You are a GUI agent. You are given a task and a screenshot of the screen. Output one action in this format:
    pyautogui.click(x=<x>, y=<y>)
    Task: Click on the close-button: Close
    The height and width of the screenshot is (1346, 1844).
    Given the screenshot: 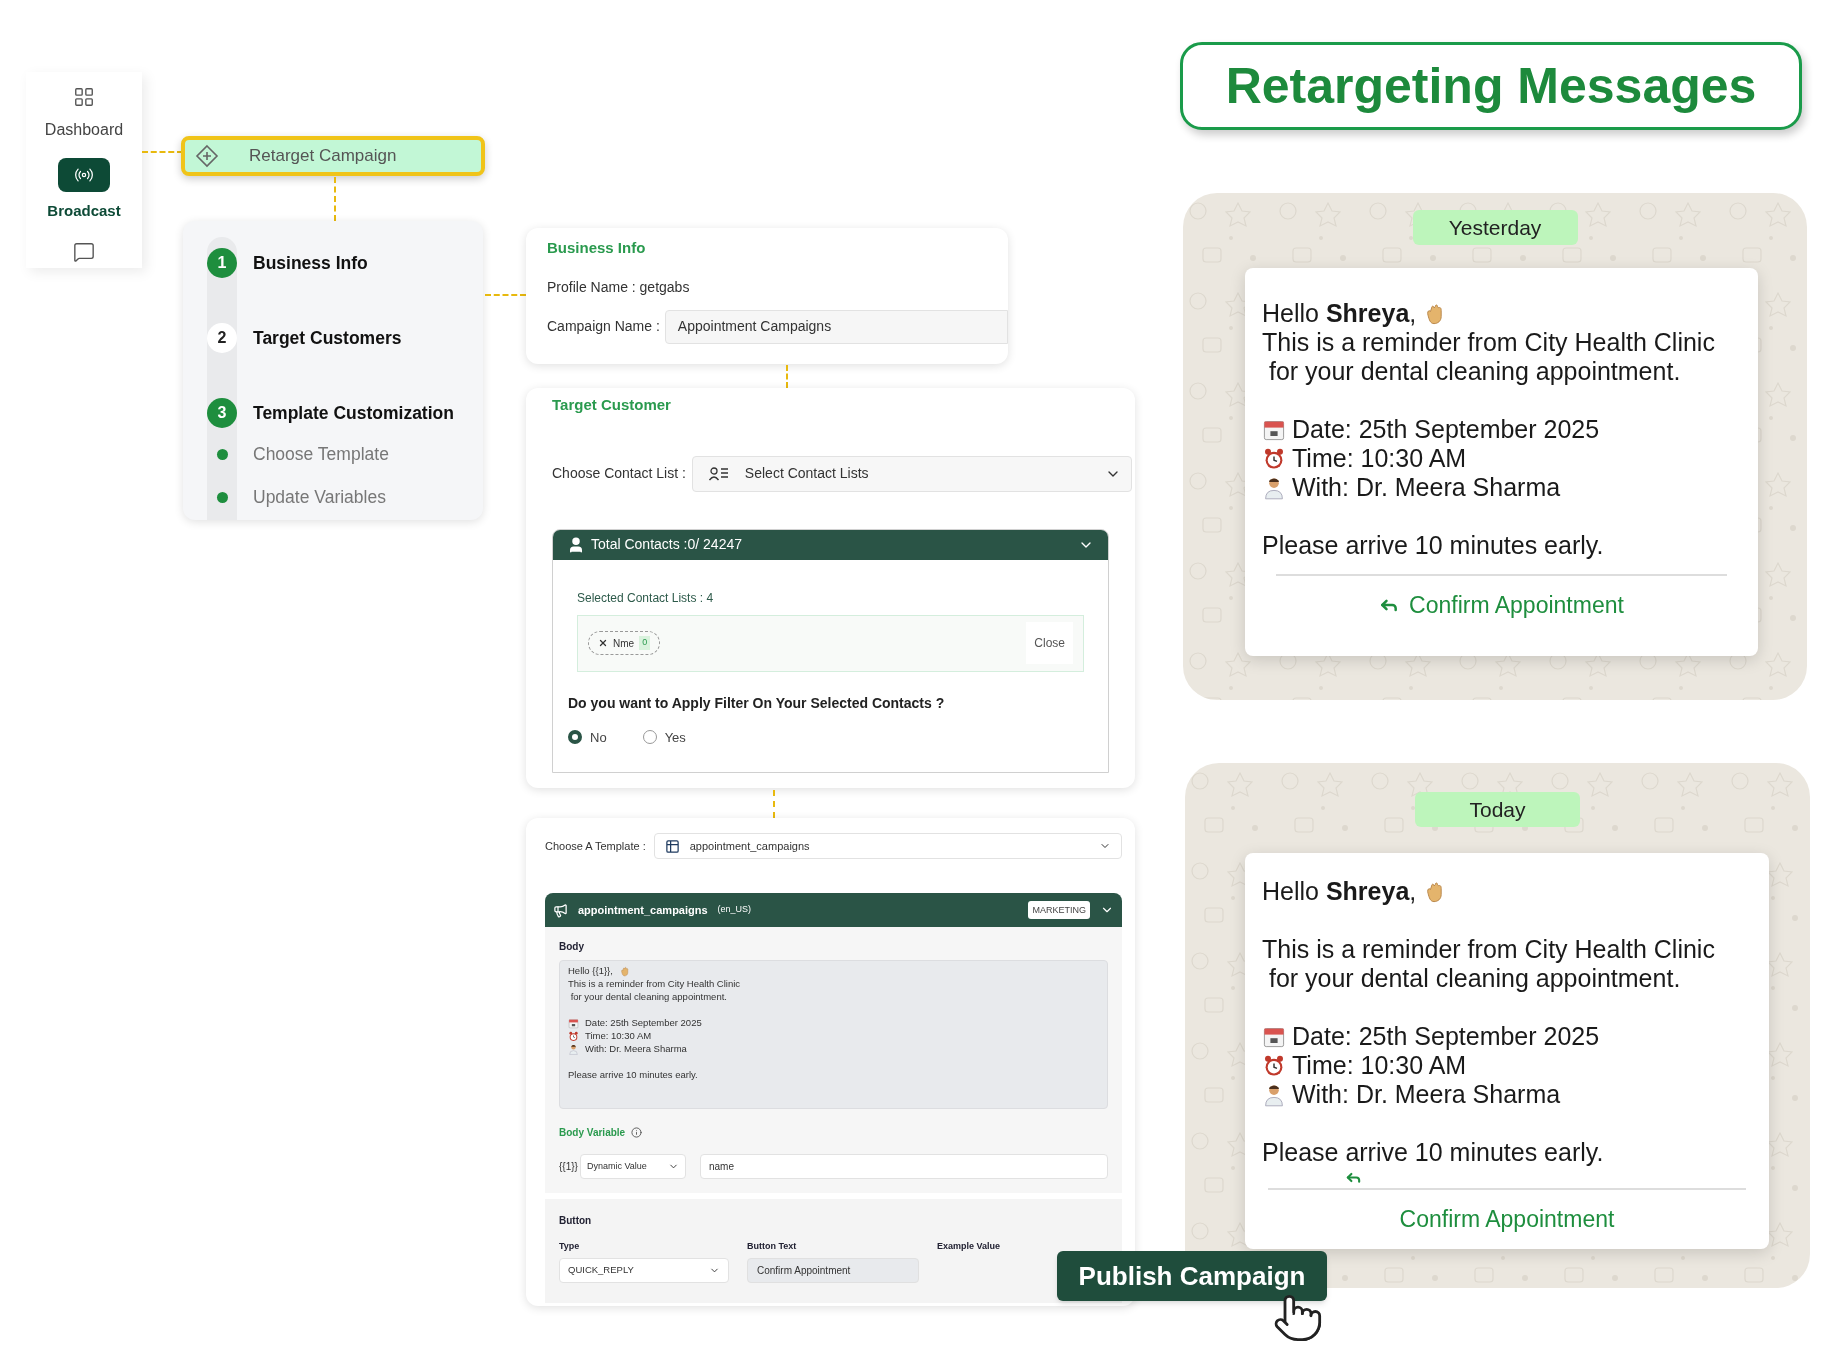 What is the action you would take?
    pyautogui.click(x=1049, y=643)
    